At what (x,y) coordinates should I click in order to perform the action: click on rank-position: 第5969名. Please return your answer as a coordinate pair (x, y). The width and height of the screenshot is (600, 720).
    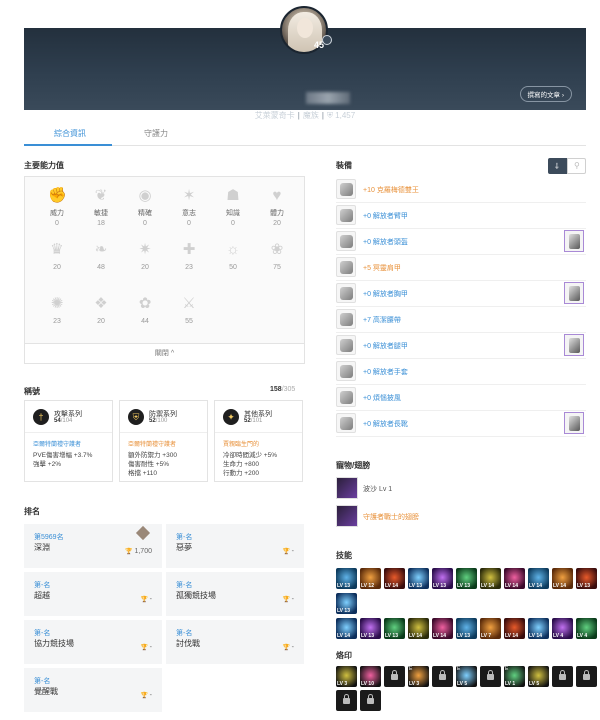
    Looking at the image, I should click on (49, 537).